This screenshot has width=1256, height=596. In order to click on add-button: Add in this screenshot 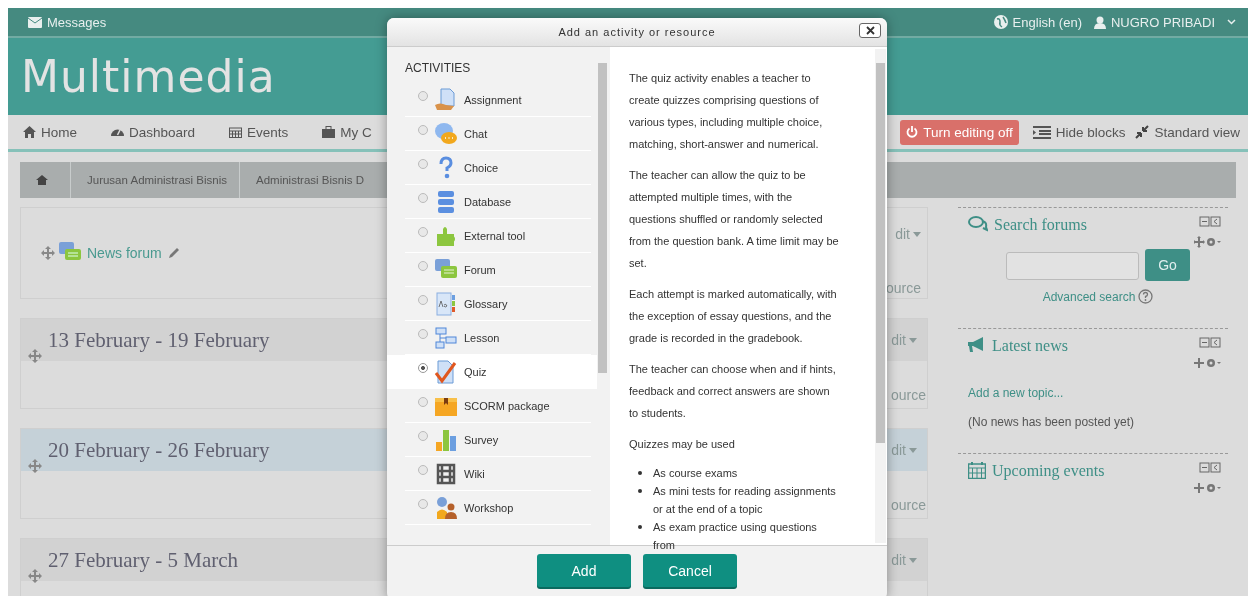, I will do `click(584, 570)`.